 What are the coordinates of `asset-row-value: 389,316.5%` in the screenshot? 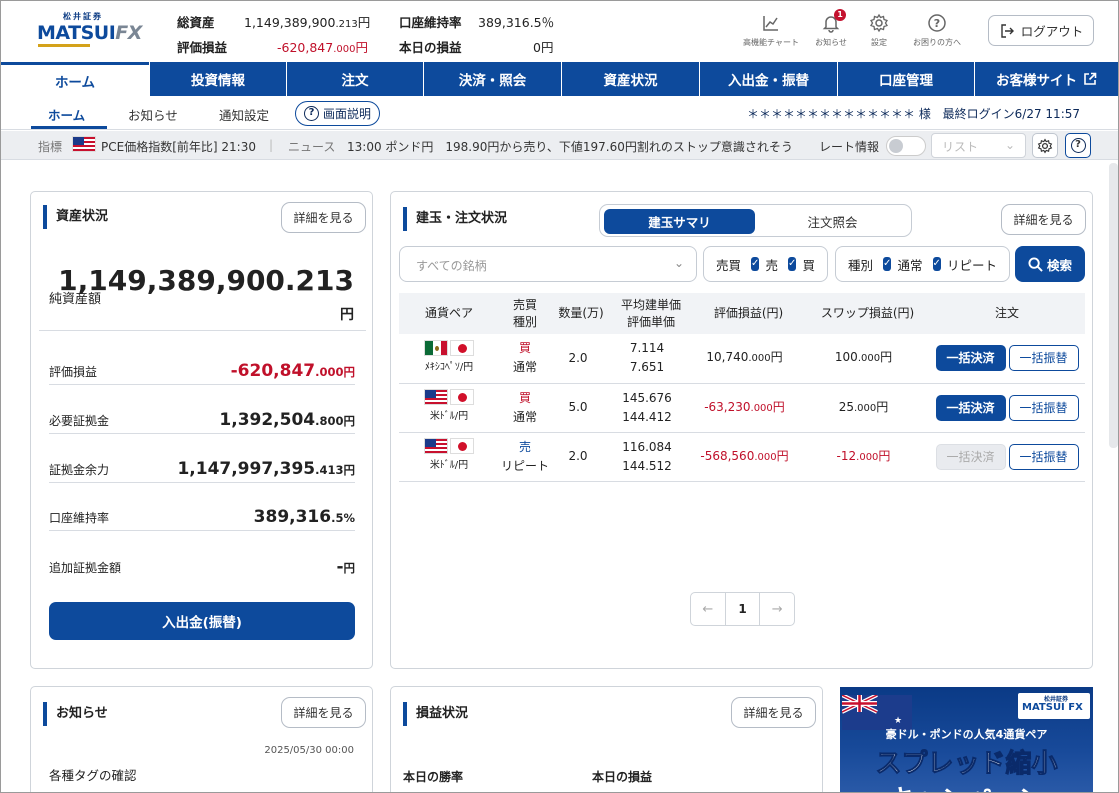 It's located at (304, 517).